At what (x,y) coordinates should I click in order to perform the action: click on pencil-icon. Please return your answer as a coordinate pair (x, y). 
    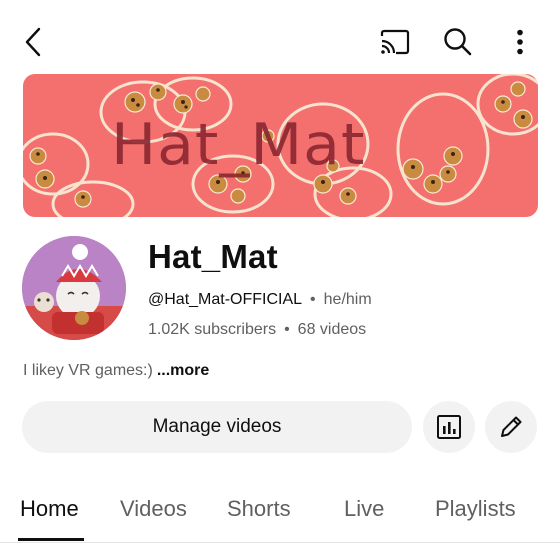
    Looking at the image, I should click on (511, 426).